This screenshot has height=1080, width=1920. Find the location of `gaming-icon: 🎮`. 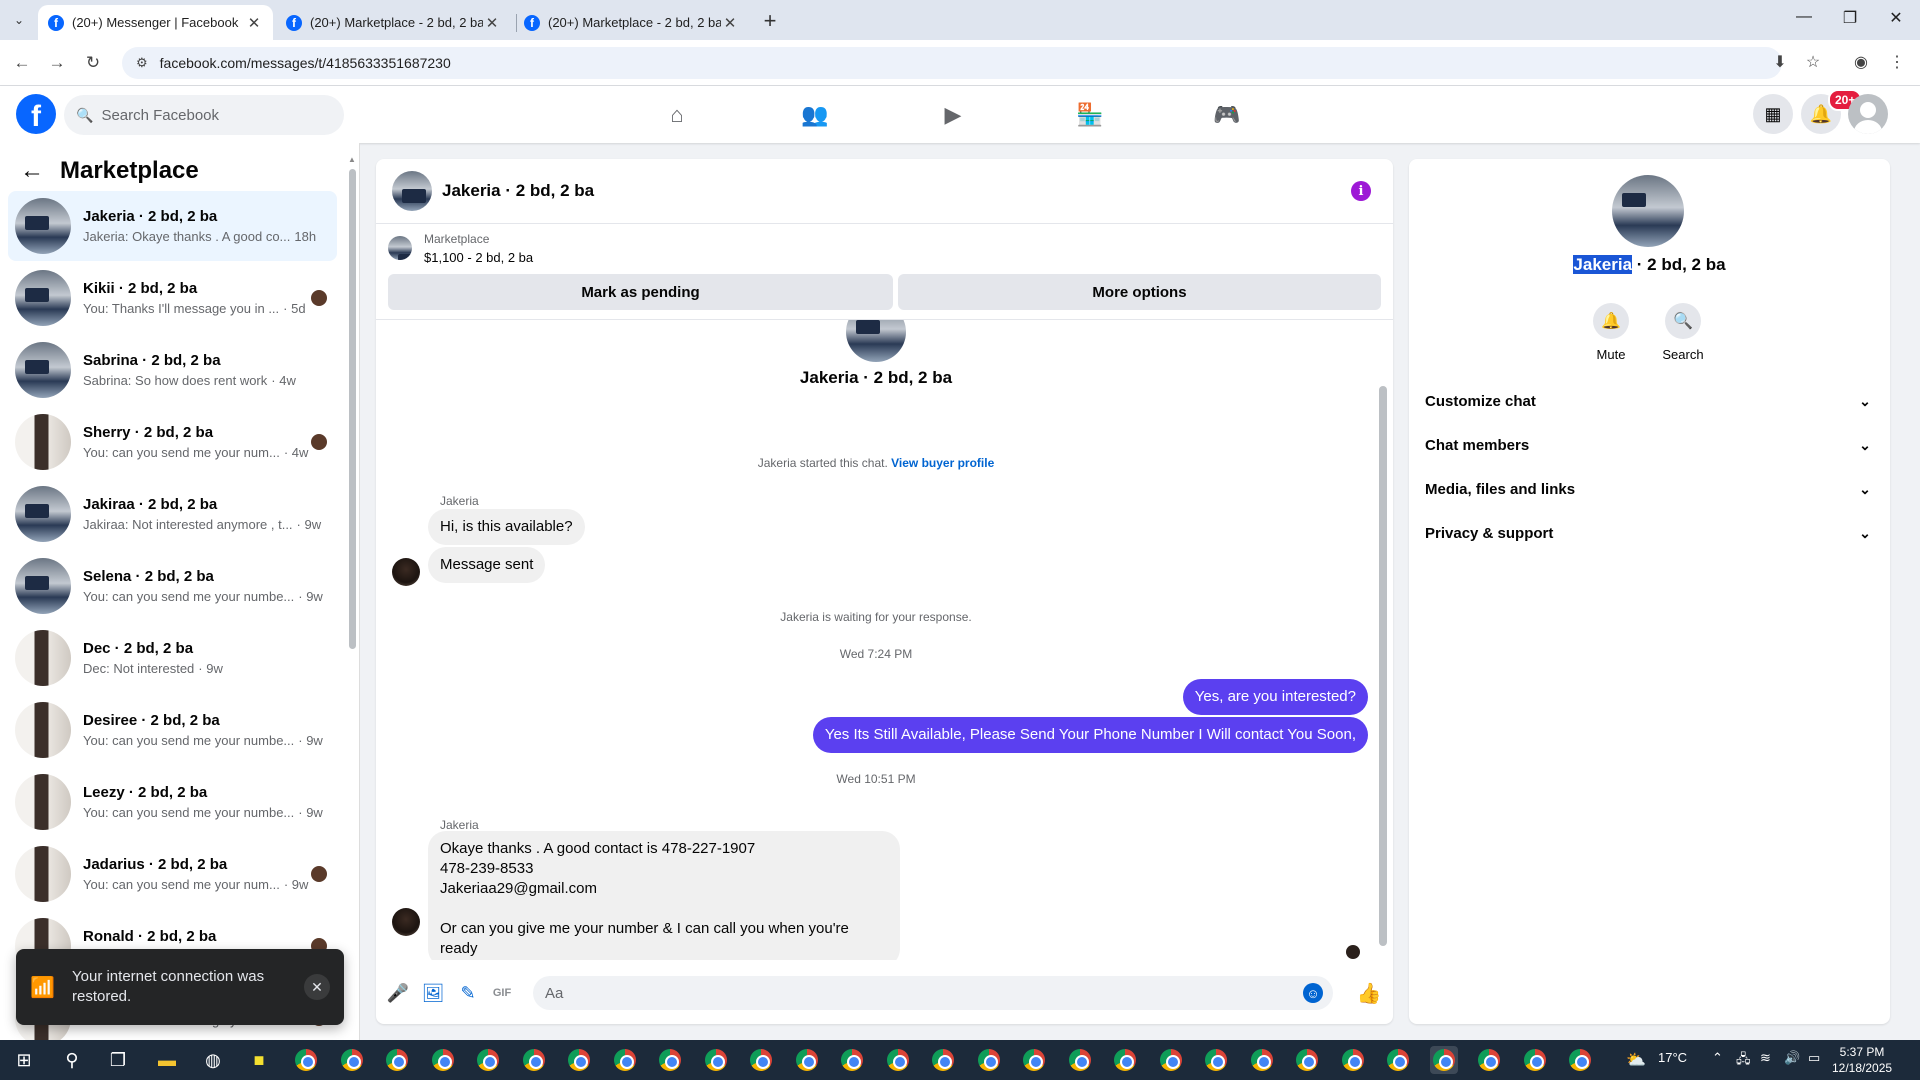

gaming-icon: 🎮 is located at coordinates (1227, 115).